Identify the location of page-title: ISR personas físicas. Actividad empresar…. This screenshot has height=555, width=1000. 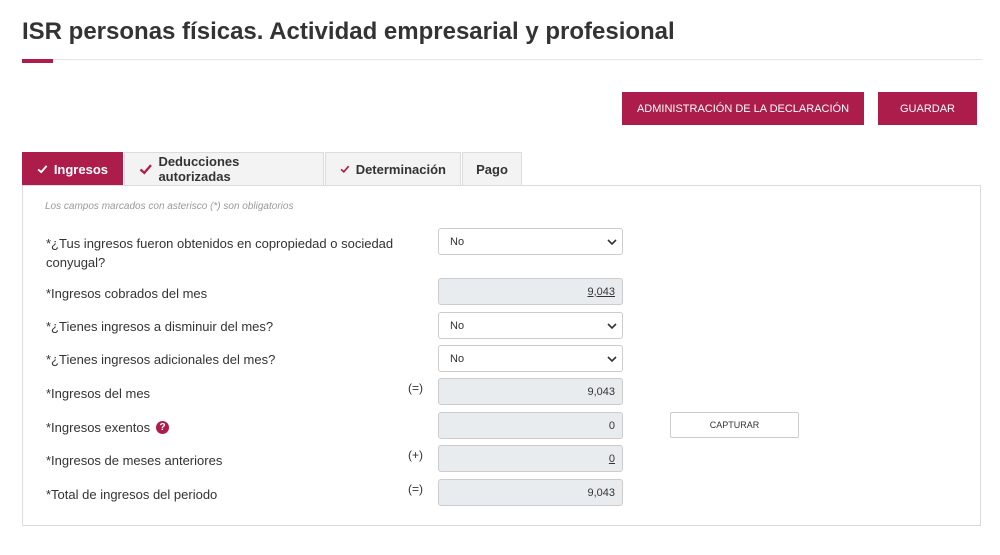
(348, 31).